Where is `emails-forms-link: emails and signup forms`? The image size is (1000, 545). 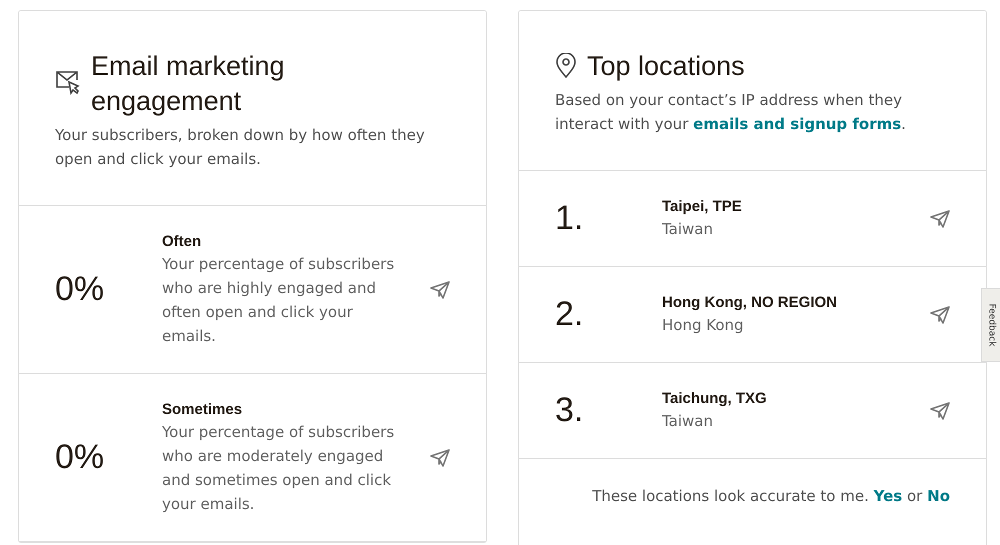 emails-forms-link: emails and signup forms is located at coordinates (797, 124).